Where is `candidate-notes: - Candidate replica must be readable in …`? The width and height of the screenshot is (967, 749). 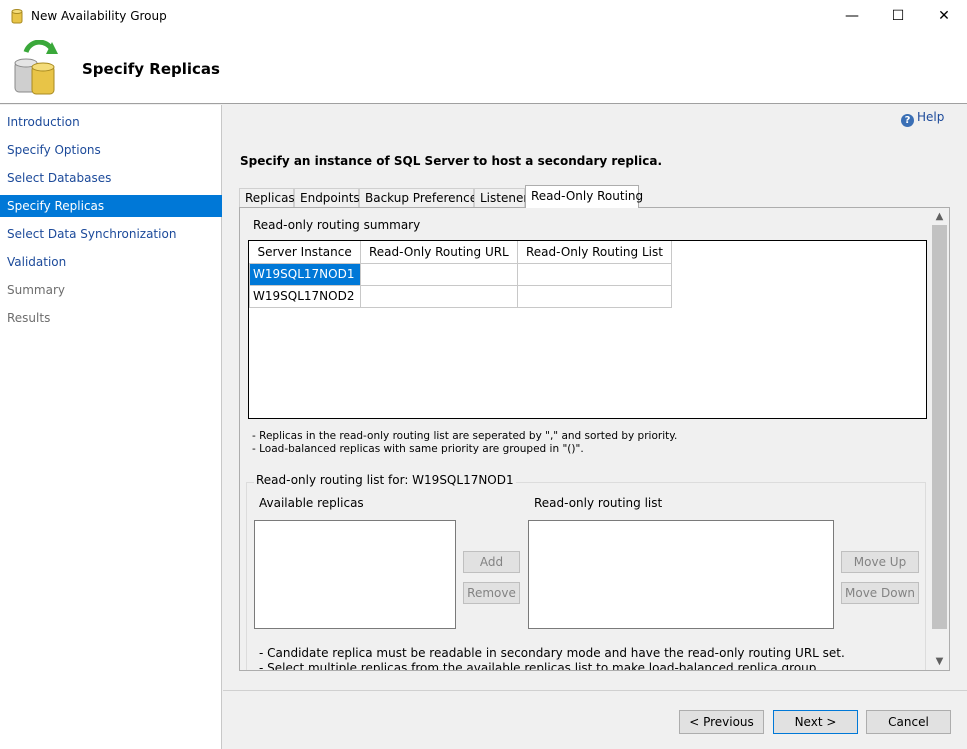 candidate-notes: - Candidate replica must be readable in … is located at coordinates (552, 658).